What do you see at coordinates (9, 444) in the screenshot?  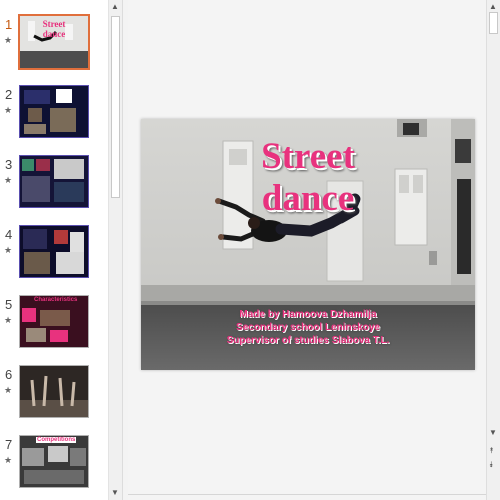 I see `slide-number: 7` at bounding box center [9, 444].